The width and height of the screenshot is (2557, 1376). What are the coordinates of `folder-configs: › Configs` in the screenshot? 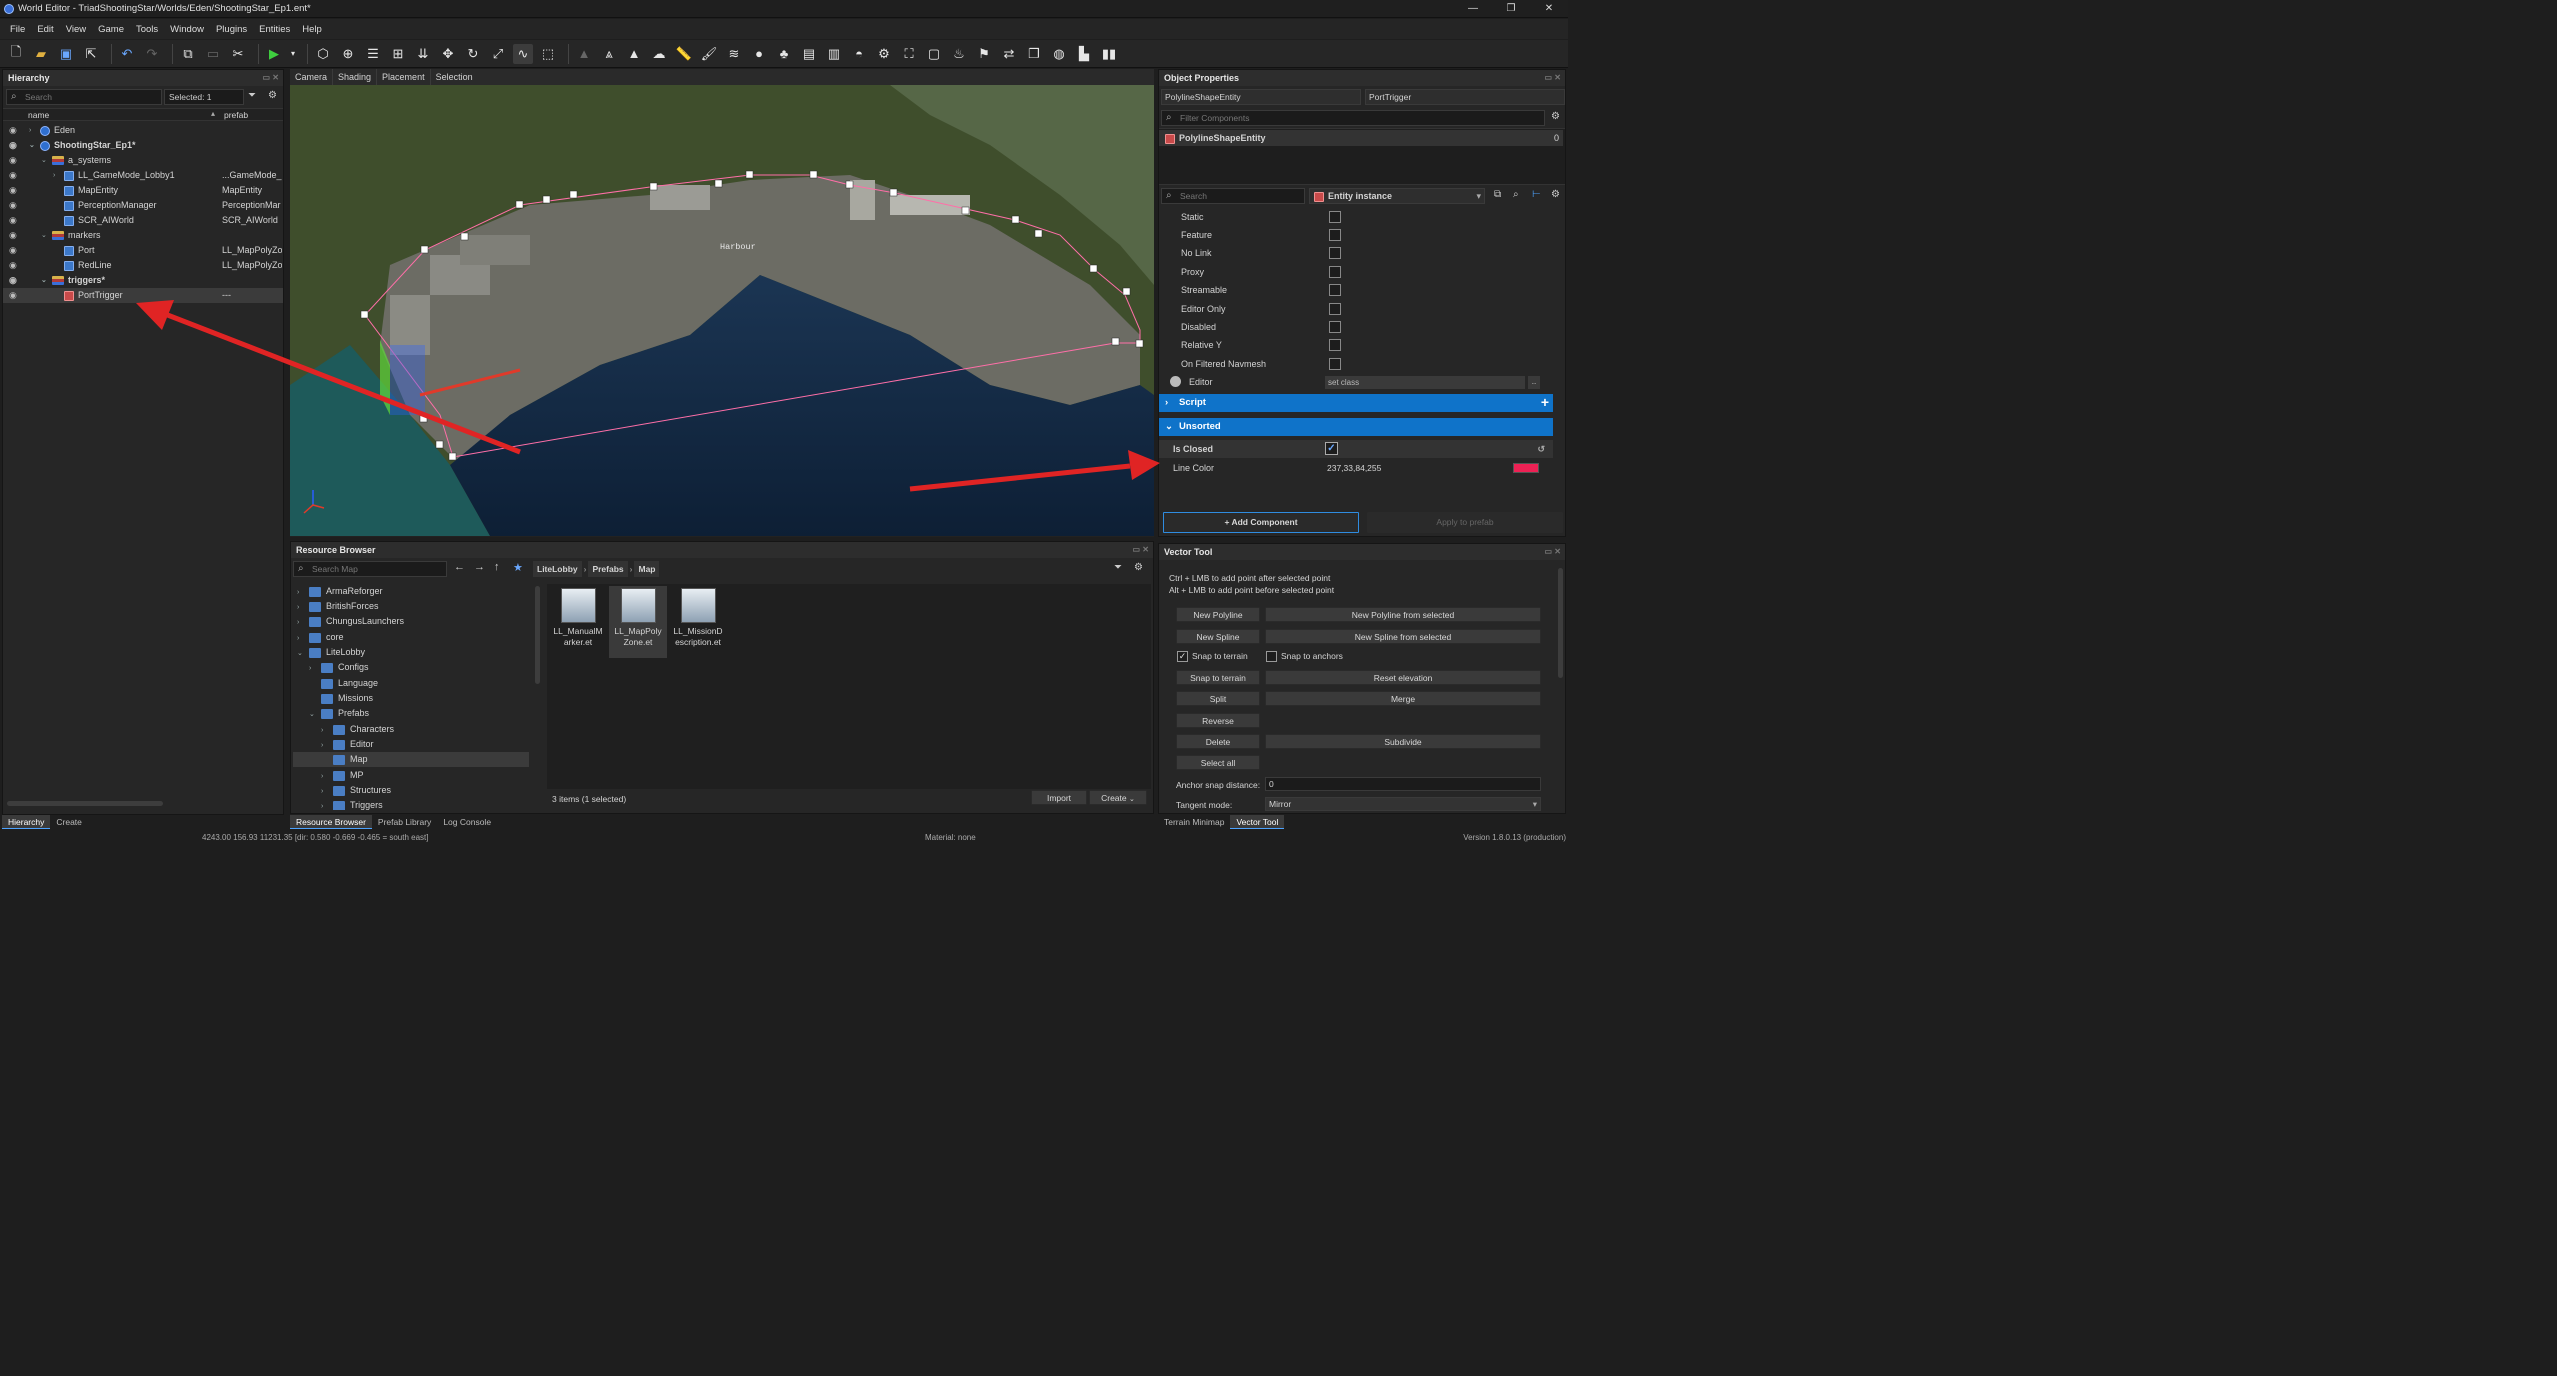 It's located at (339, 667).